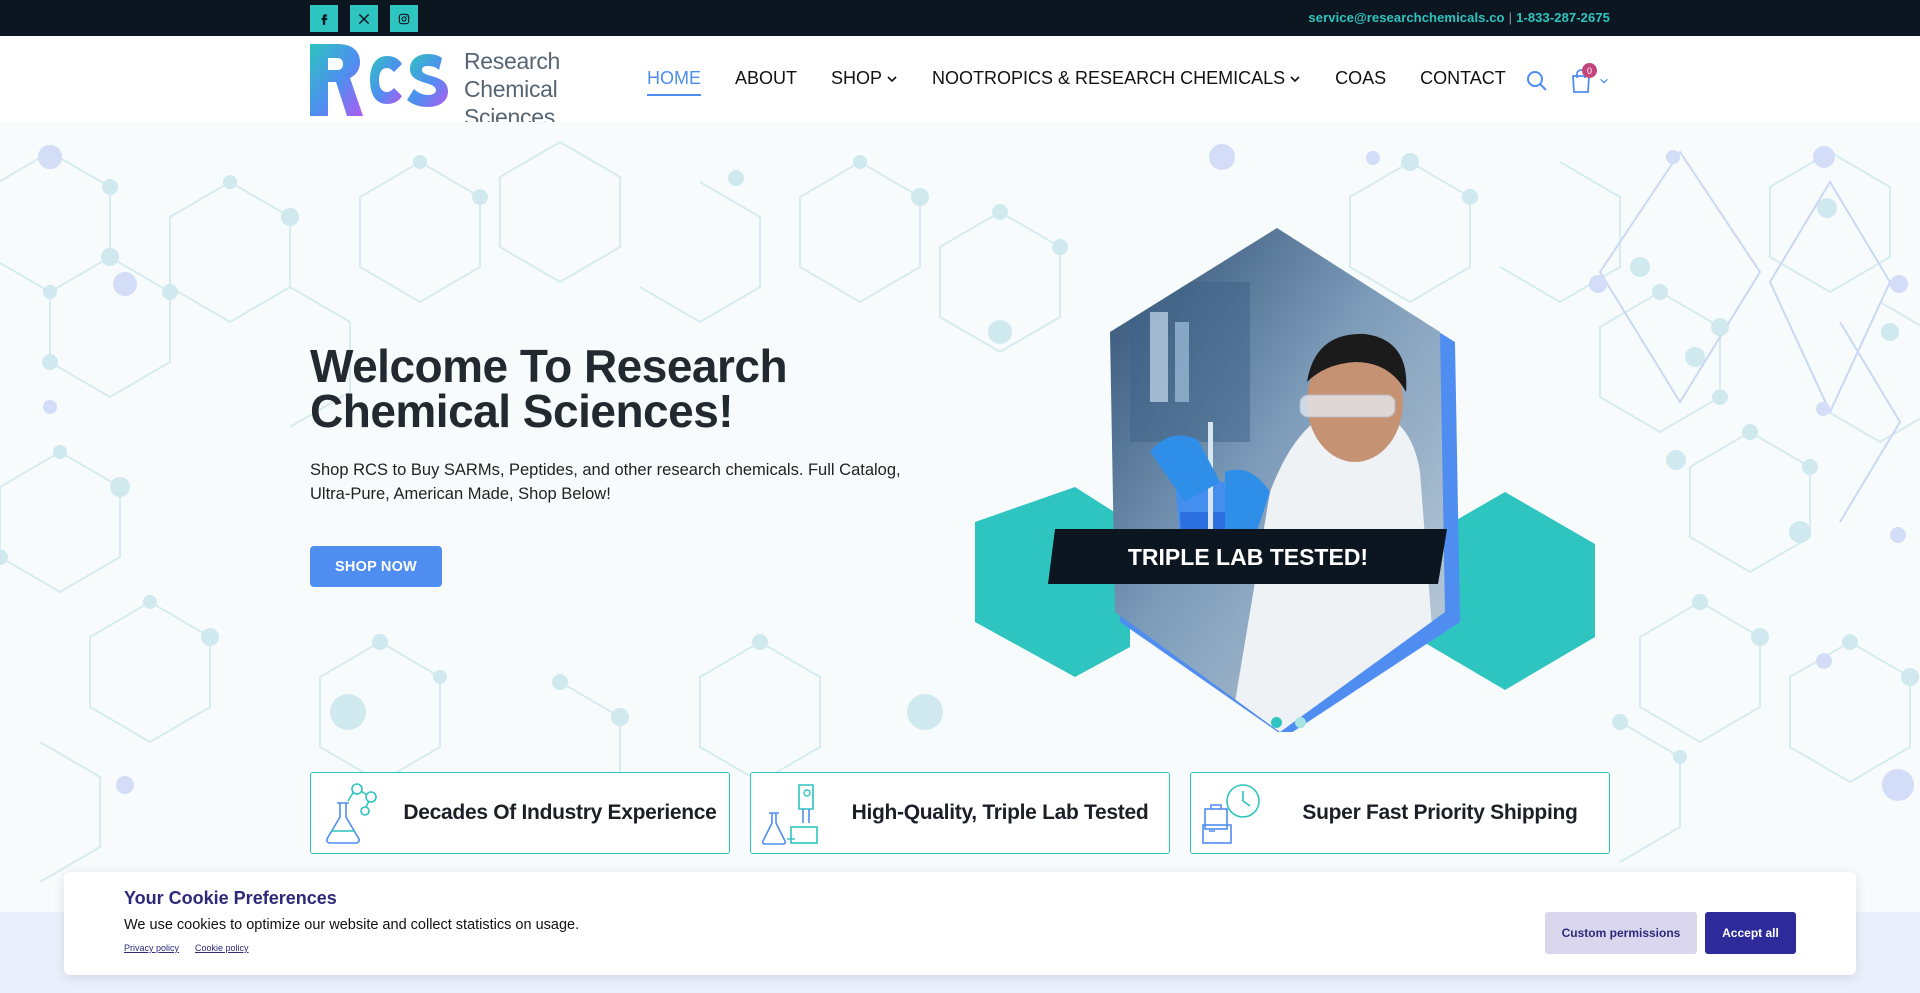  I want to click on phone-link: 1-833-287-2675, so click(1563, 17).